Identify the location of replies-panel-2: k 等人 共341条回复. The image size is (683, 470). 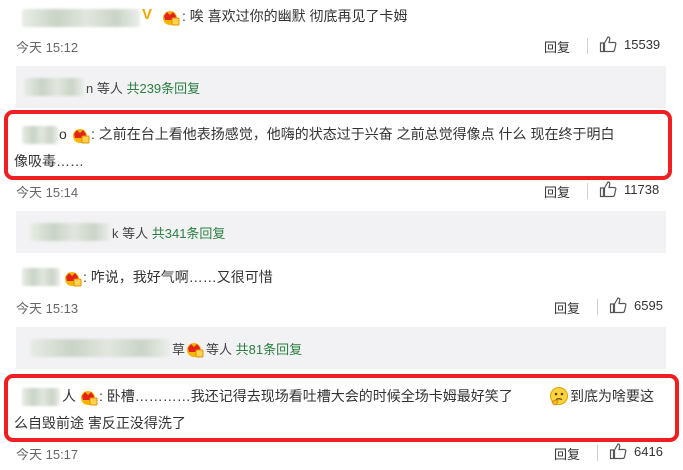
(341, 232).